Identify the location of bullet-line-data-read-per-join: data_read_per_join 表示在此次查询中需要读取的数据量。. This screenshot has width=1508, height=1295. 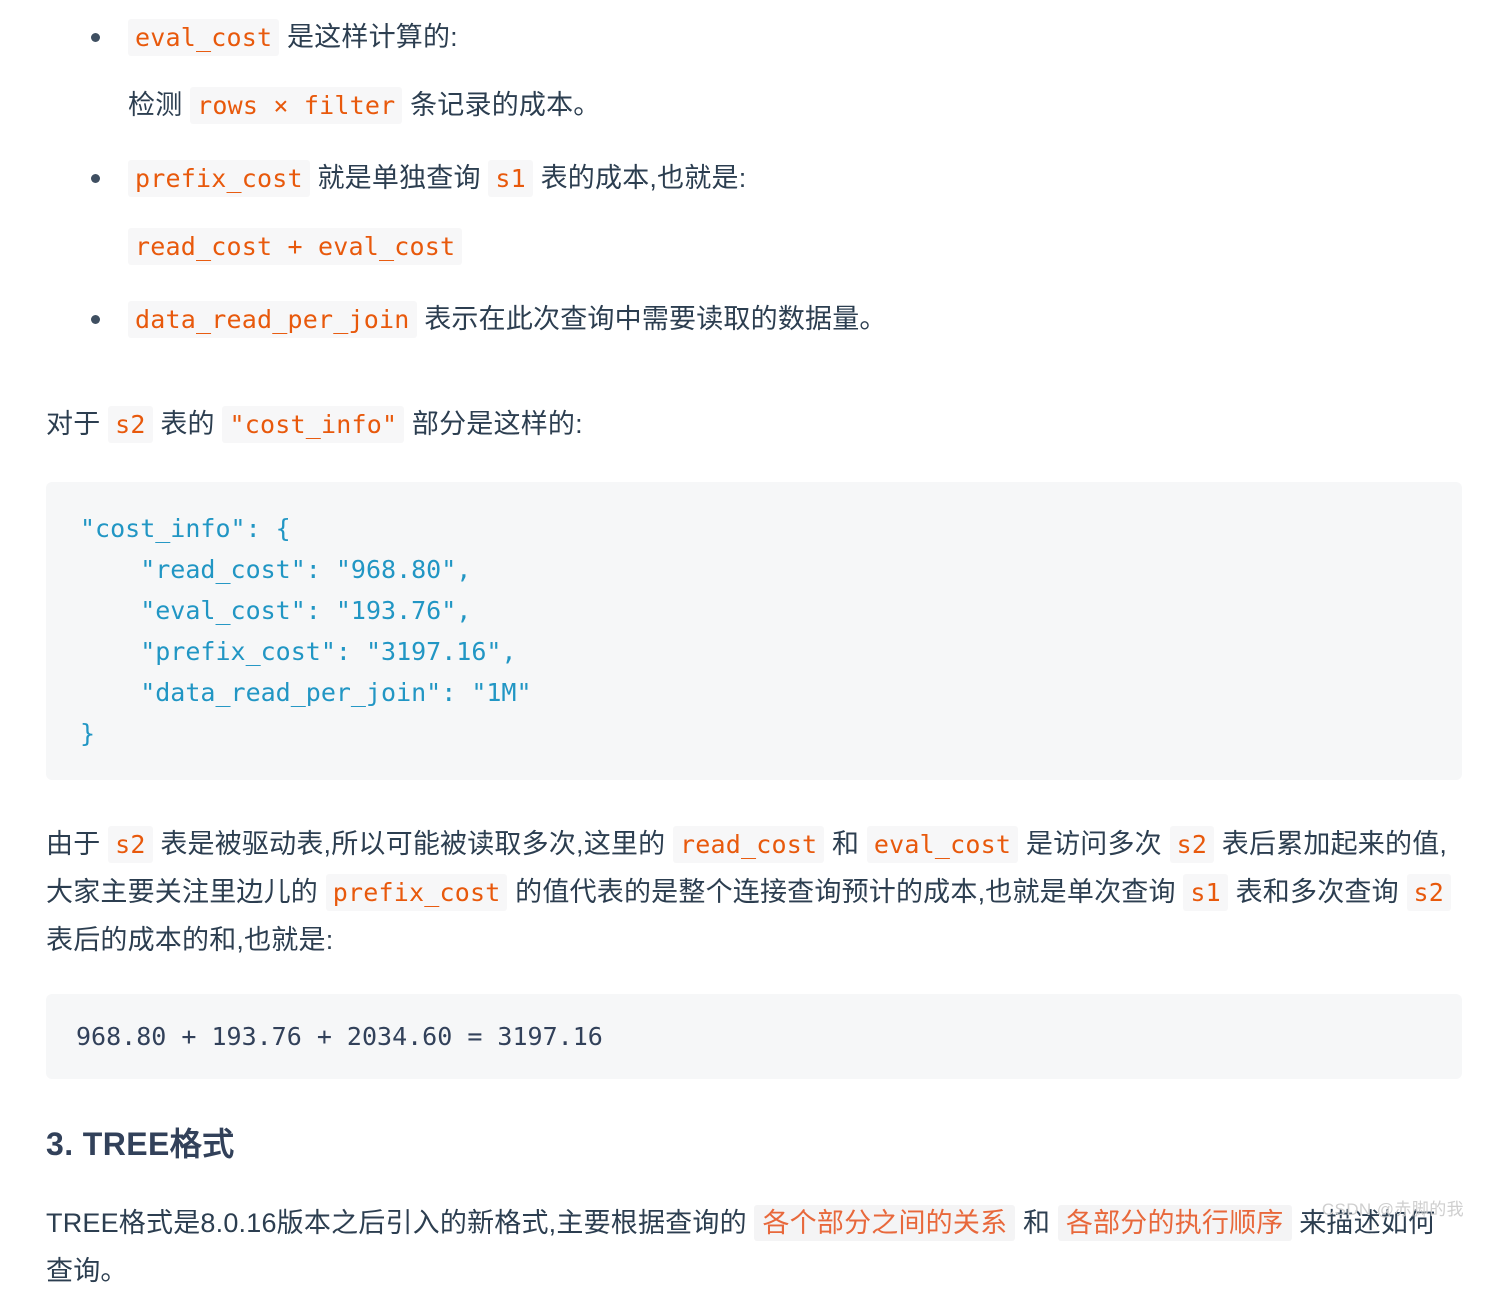
(795, 319).